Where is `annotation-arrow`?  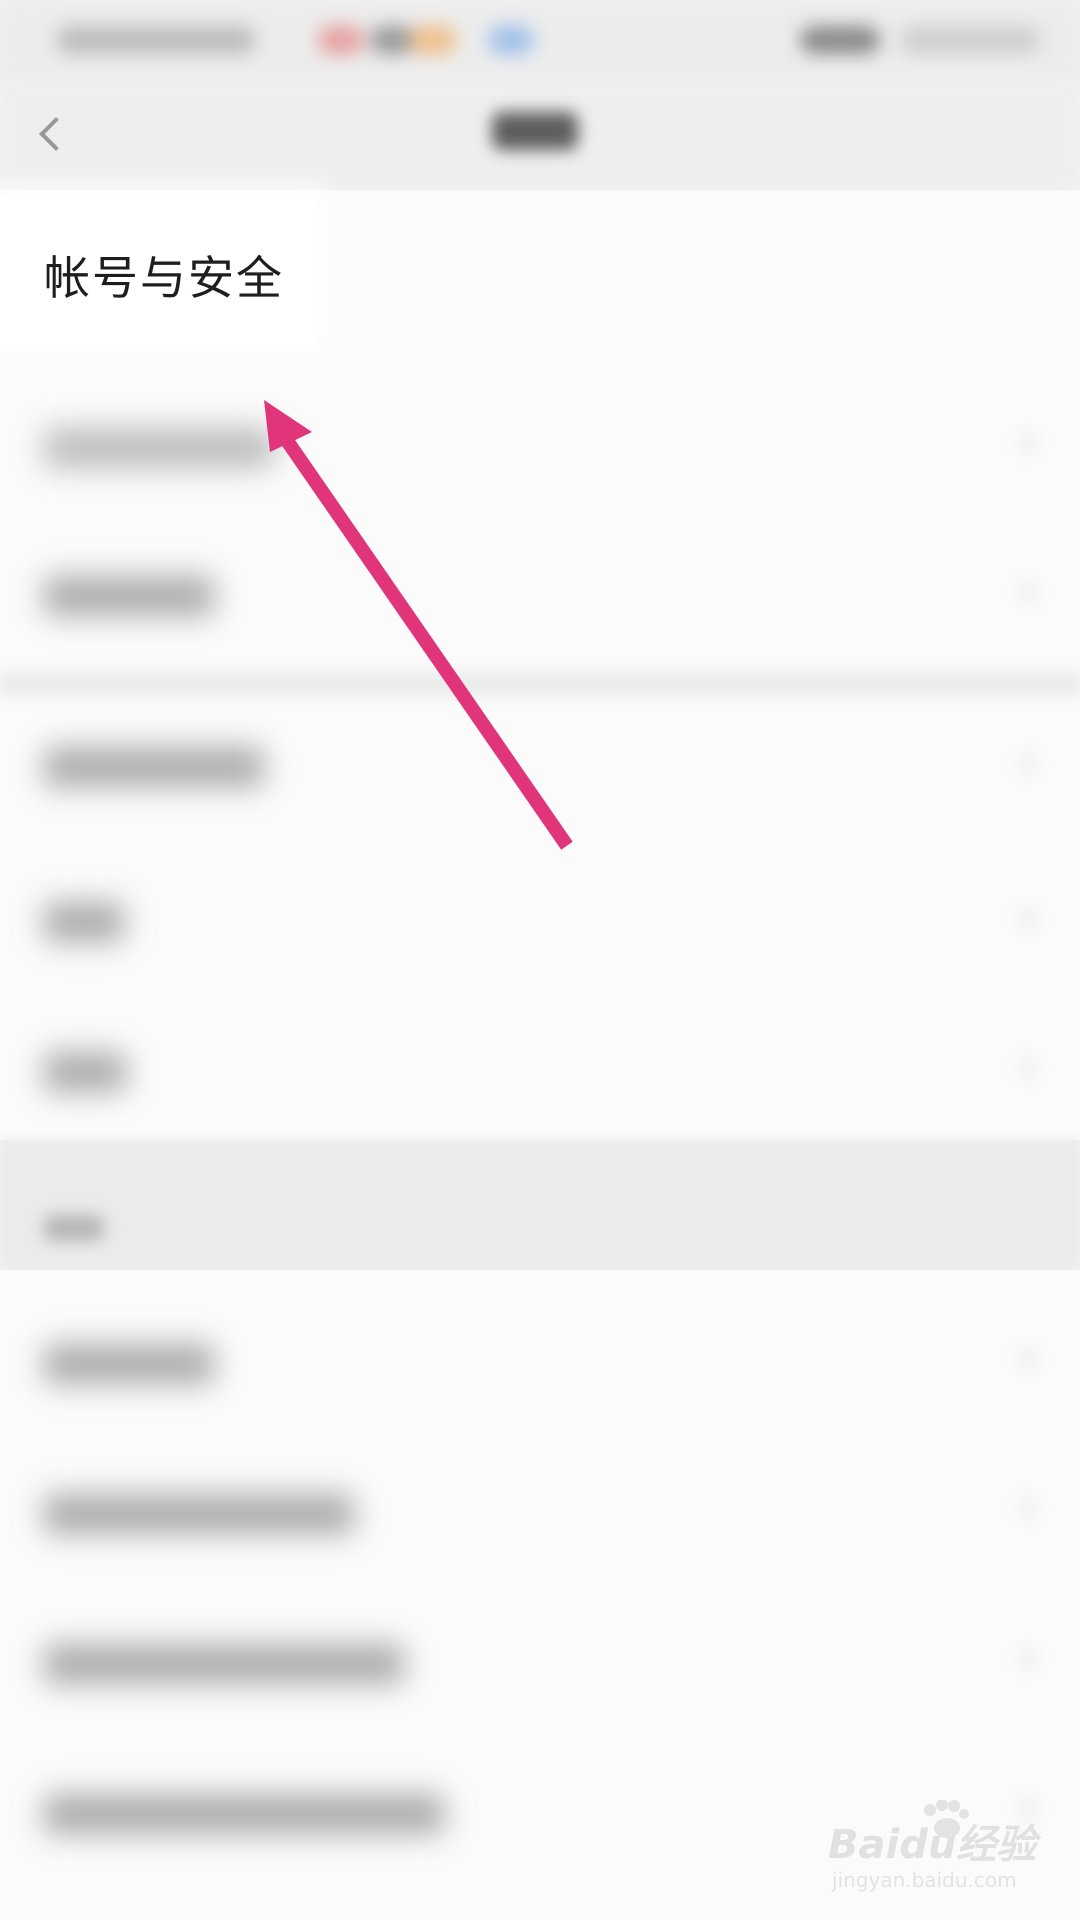 annotation-arrow is located at coordinates (418, 625).